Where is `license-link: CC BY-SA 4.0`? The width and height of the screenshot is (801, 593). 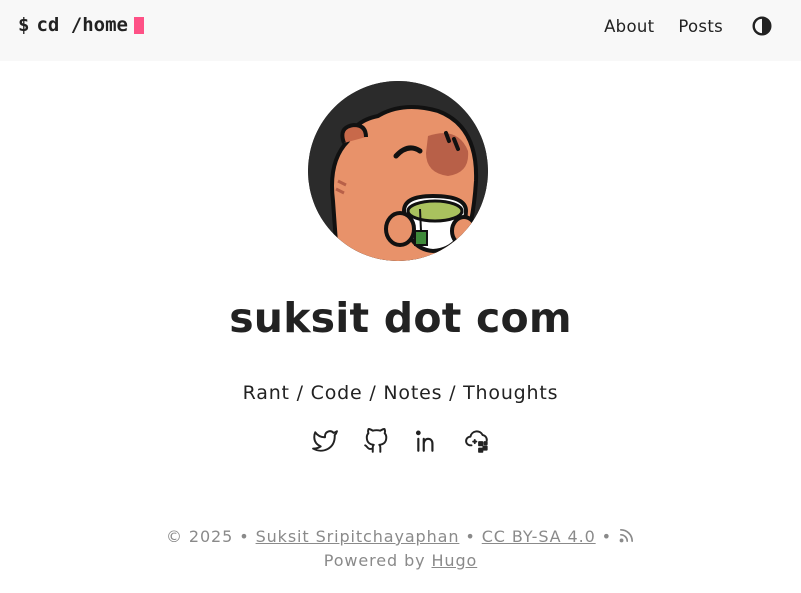 license-link: CC BY-SA 4.0 is located at coordinates (539, 536).